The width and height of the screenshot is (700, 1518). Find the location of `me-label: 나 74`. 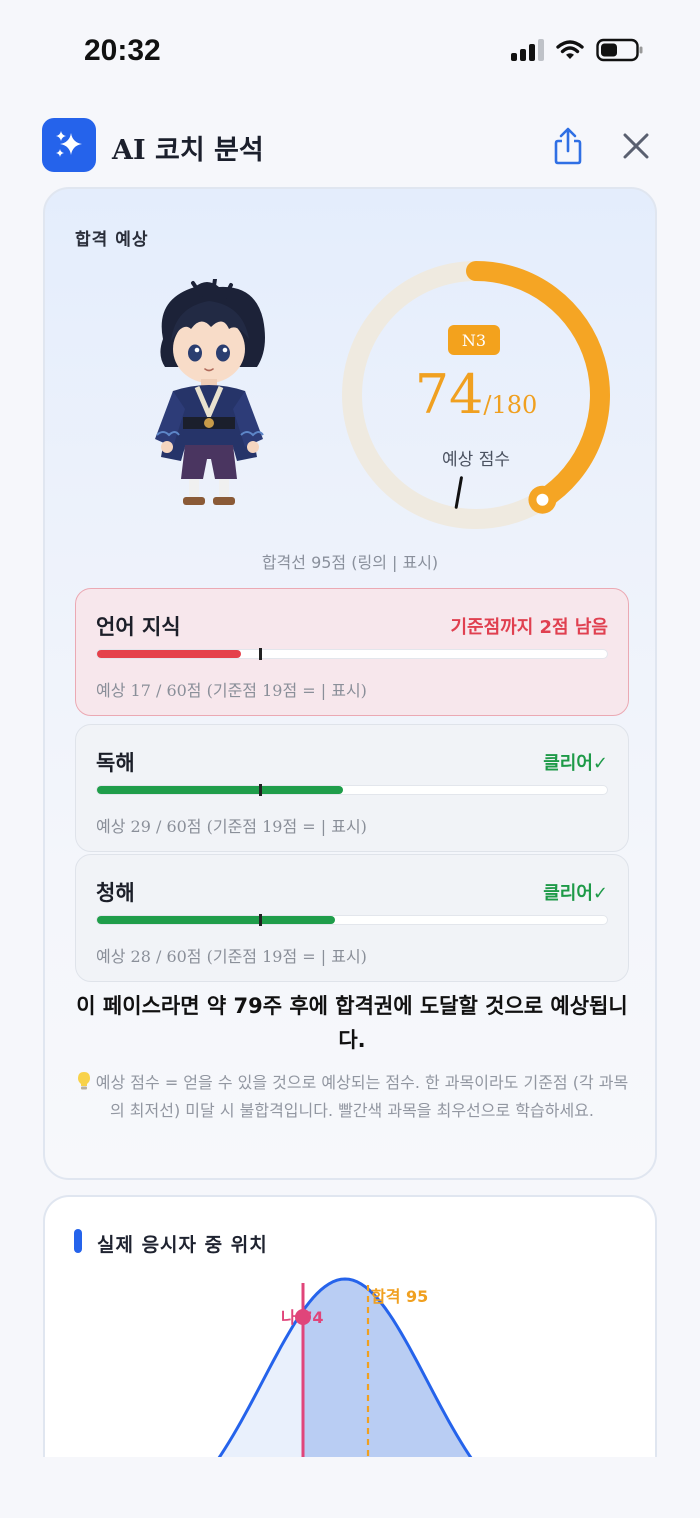

me-label: 나 74 is located at coordinates (302, 1317).